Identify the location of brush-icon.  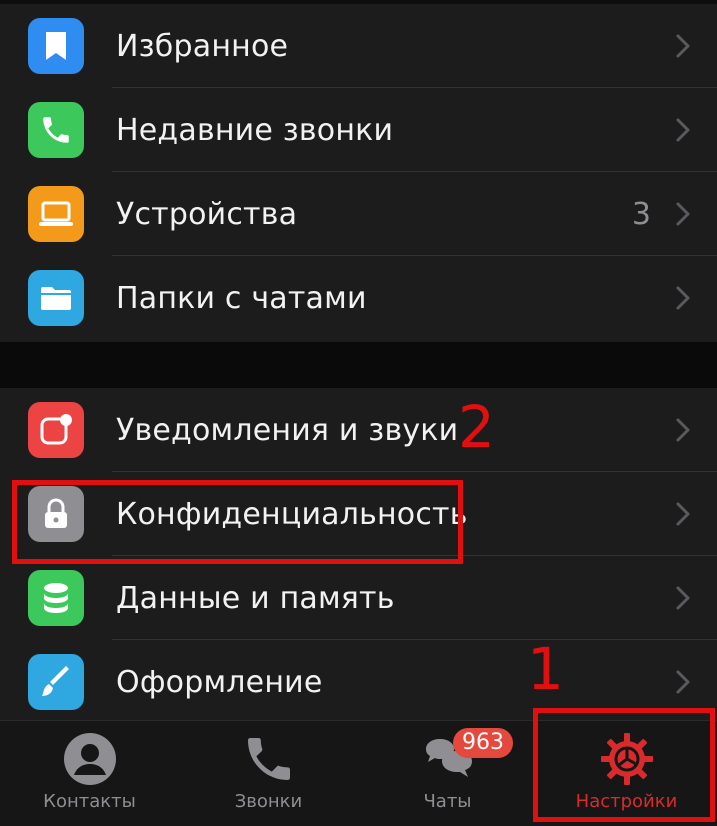
(56, 682).